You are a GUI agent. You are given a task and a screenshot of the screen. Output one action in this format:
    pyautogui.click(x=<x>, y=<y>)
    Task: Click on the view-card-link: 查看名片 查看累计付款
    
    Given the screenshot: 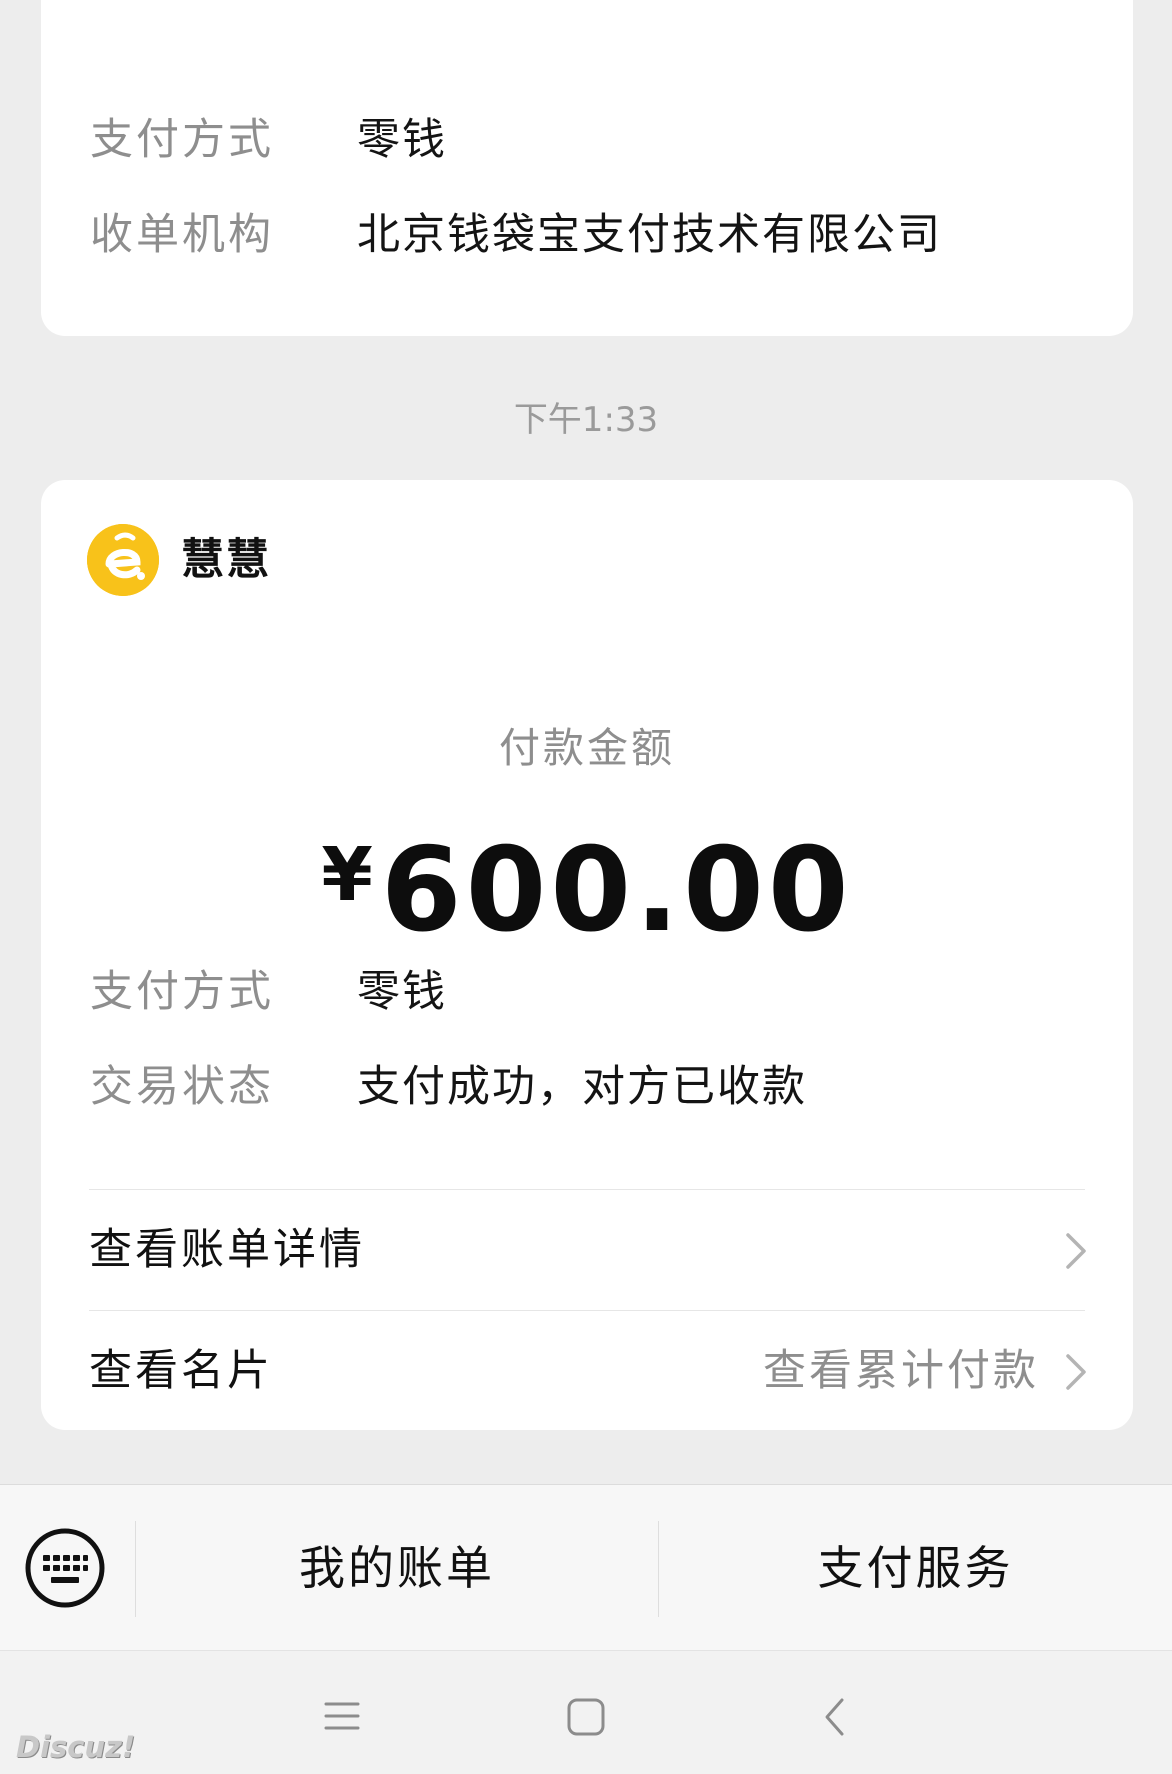 What is the action you would take?
    pyautogui.click(x=588, y=1371)
    